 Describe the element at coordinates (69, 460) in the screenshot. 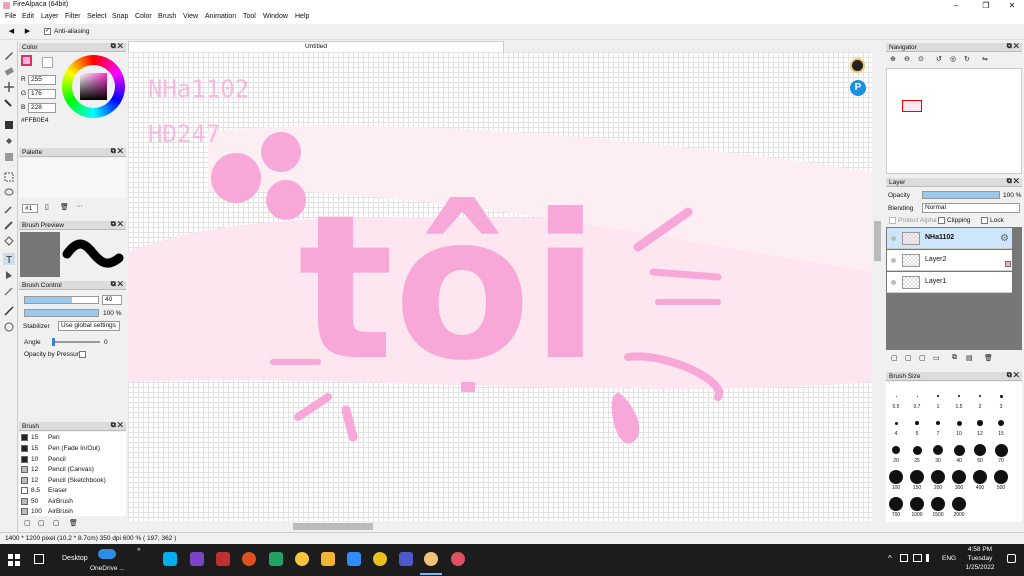

I see `brush-item: 10 Pencil` at that location.